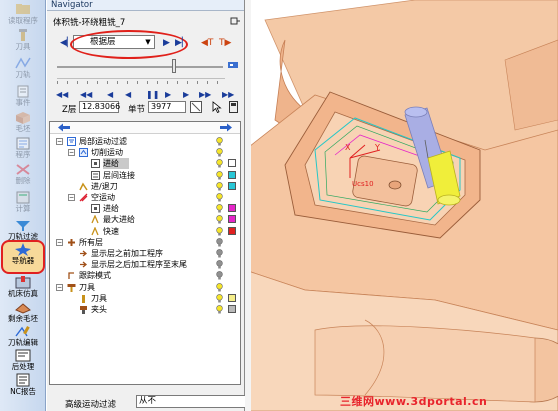 This screenshot has width=558, height=411. I want to click on rewind-icon: ◀◀, so click(62, 94).